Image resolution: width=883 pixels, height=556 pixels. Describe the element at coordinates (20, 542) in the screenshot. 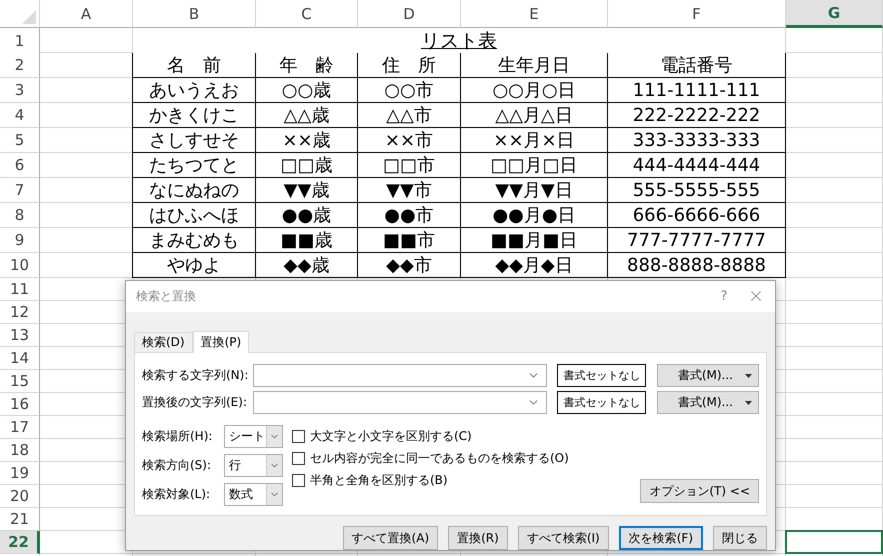

I see `row-header: 22` at that location.